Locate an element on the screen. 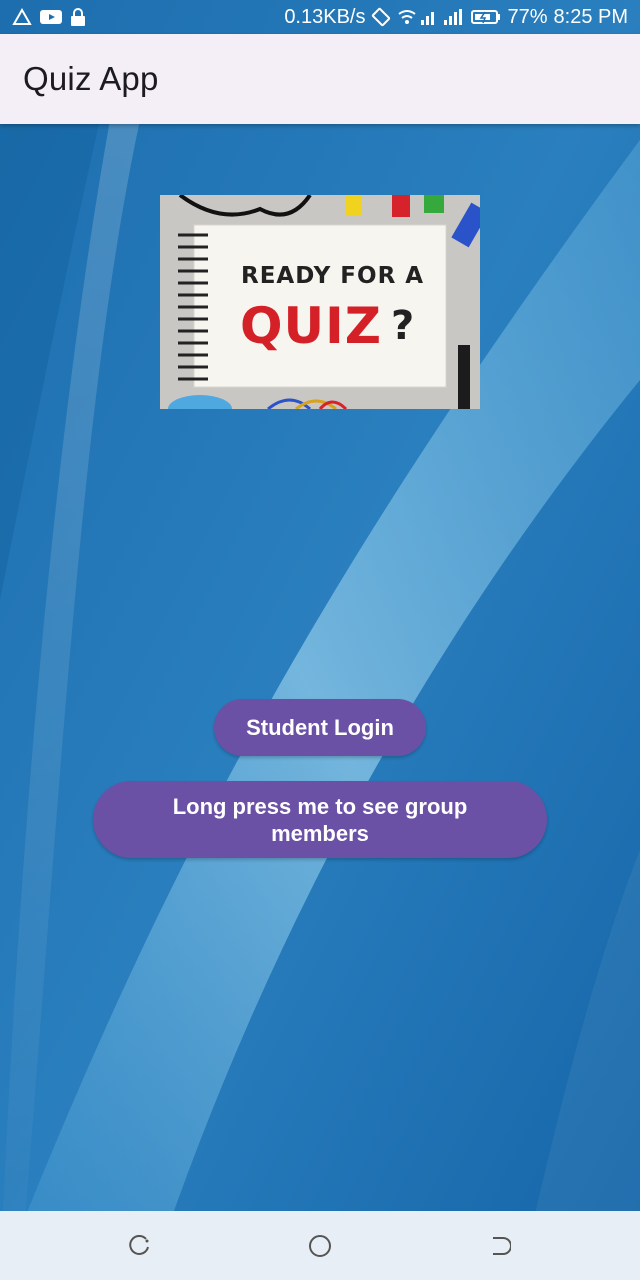 This screenshot has width=640, height=1280. app-bar: Quiz App is located at coordinates (320, 79).